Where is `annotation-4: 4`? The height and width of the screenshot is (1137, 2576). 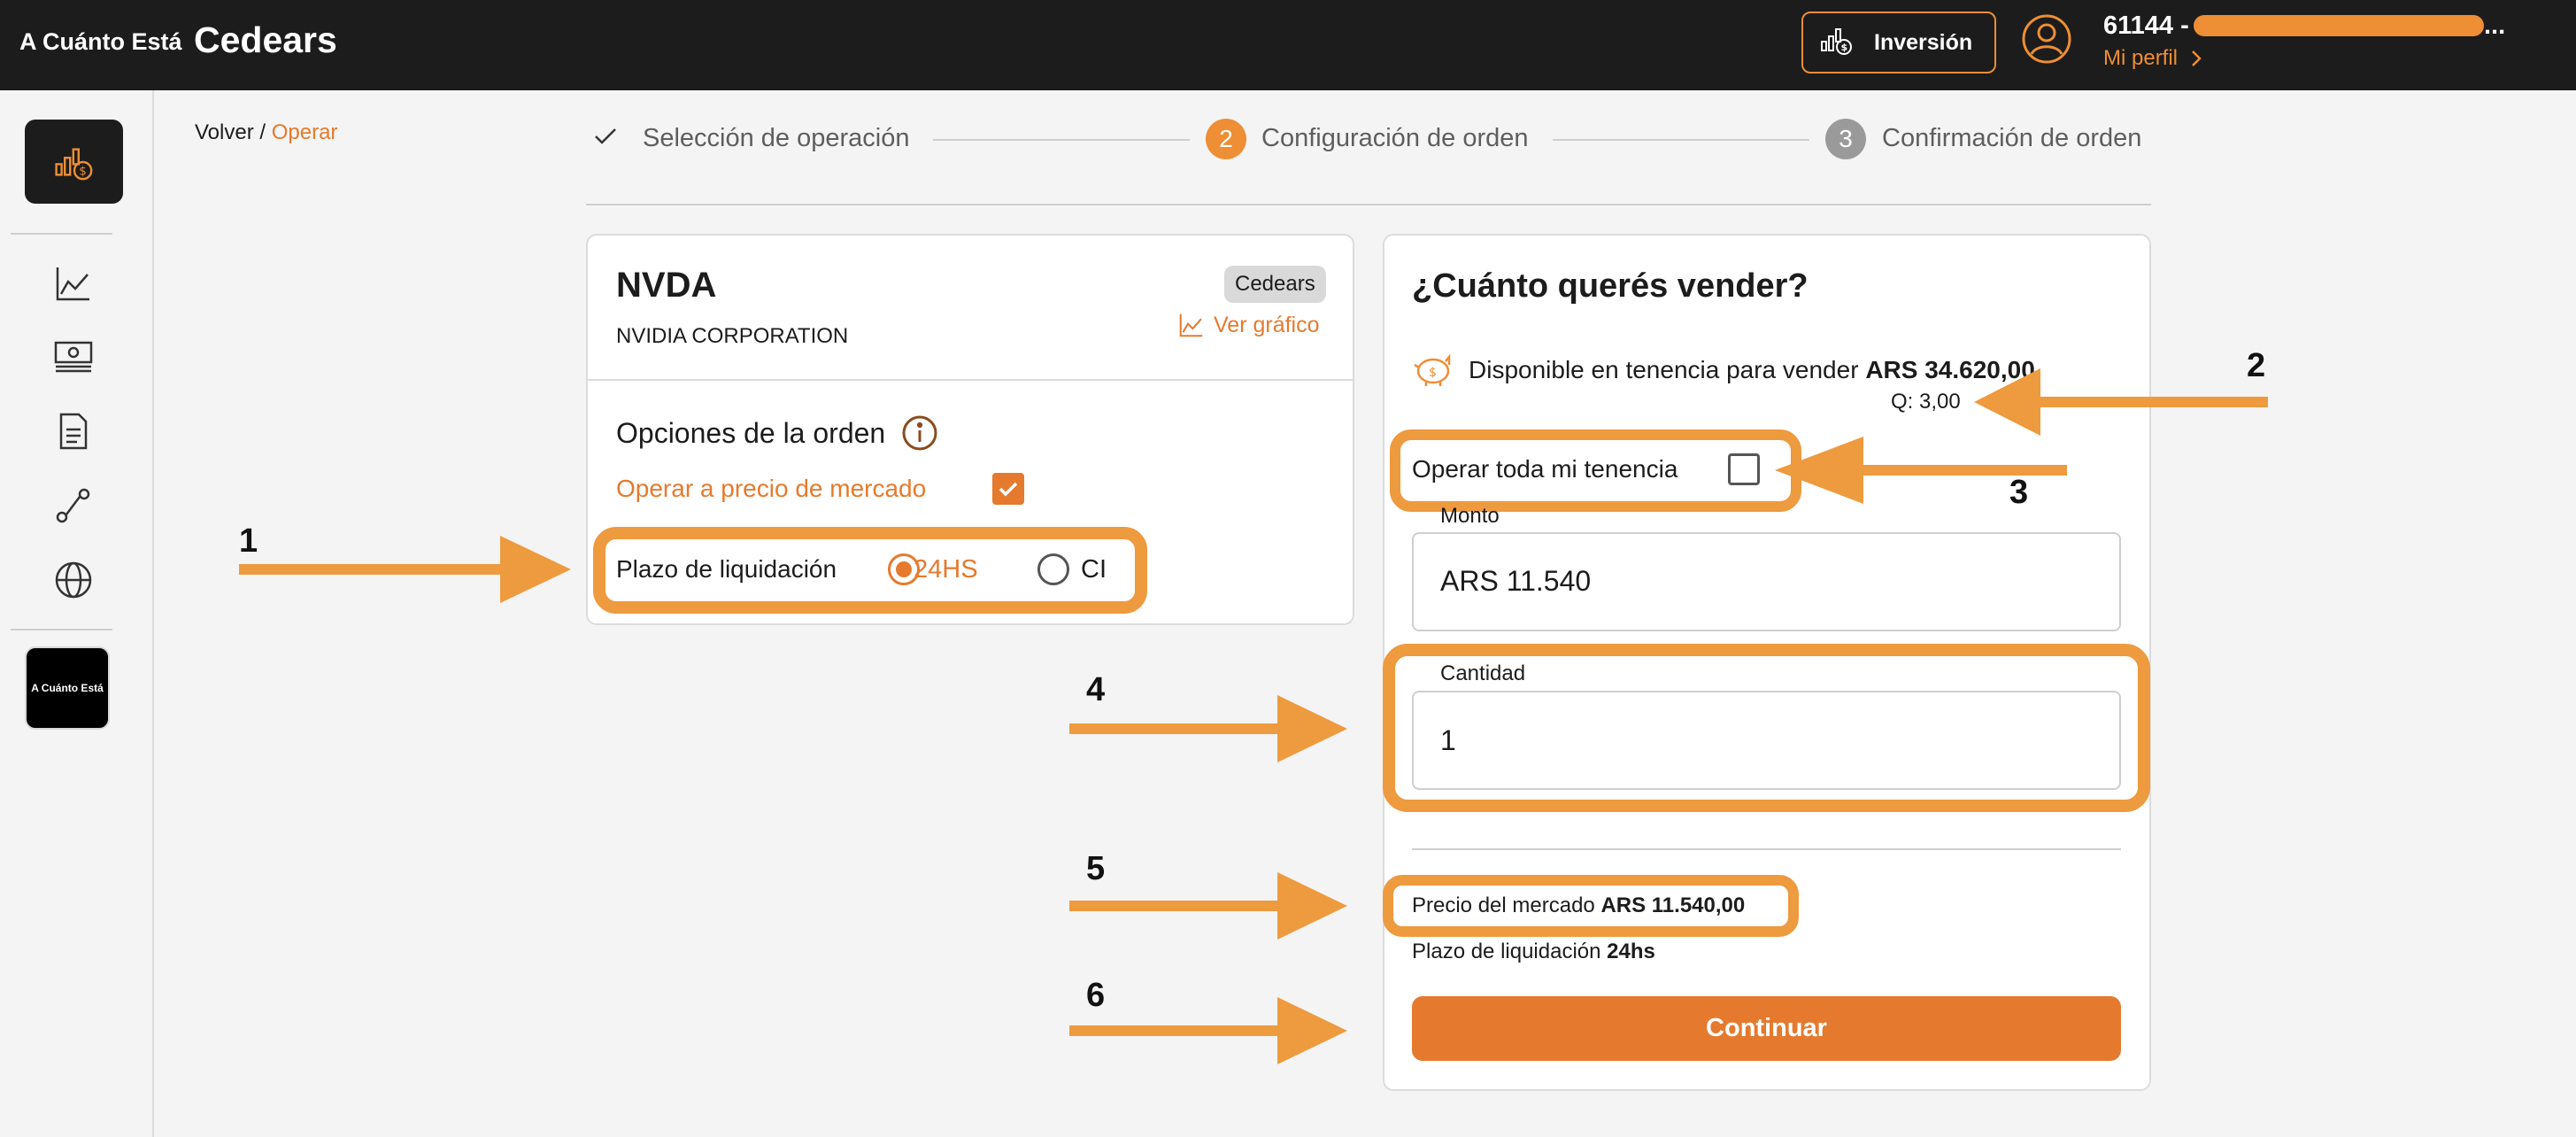 annotation-4: 4 is located at coordinates (1096, 689).